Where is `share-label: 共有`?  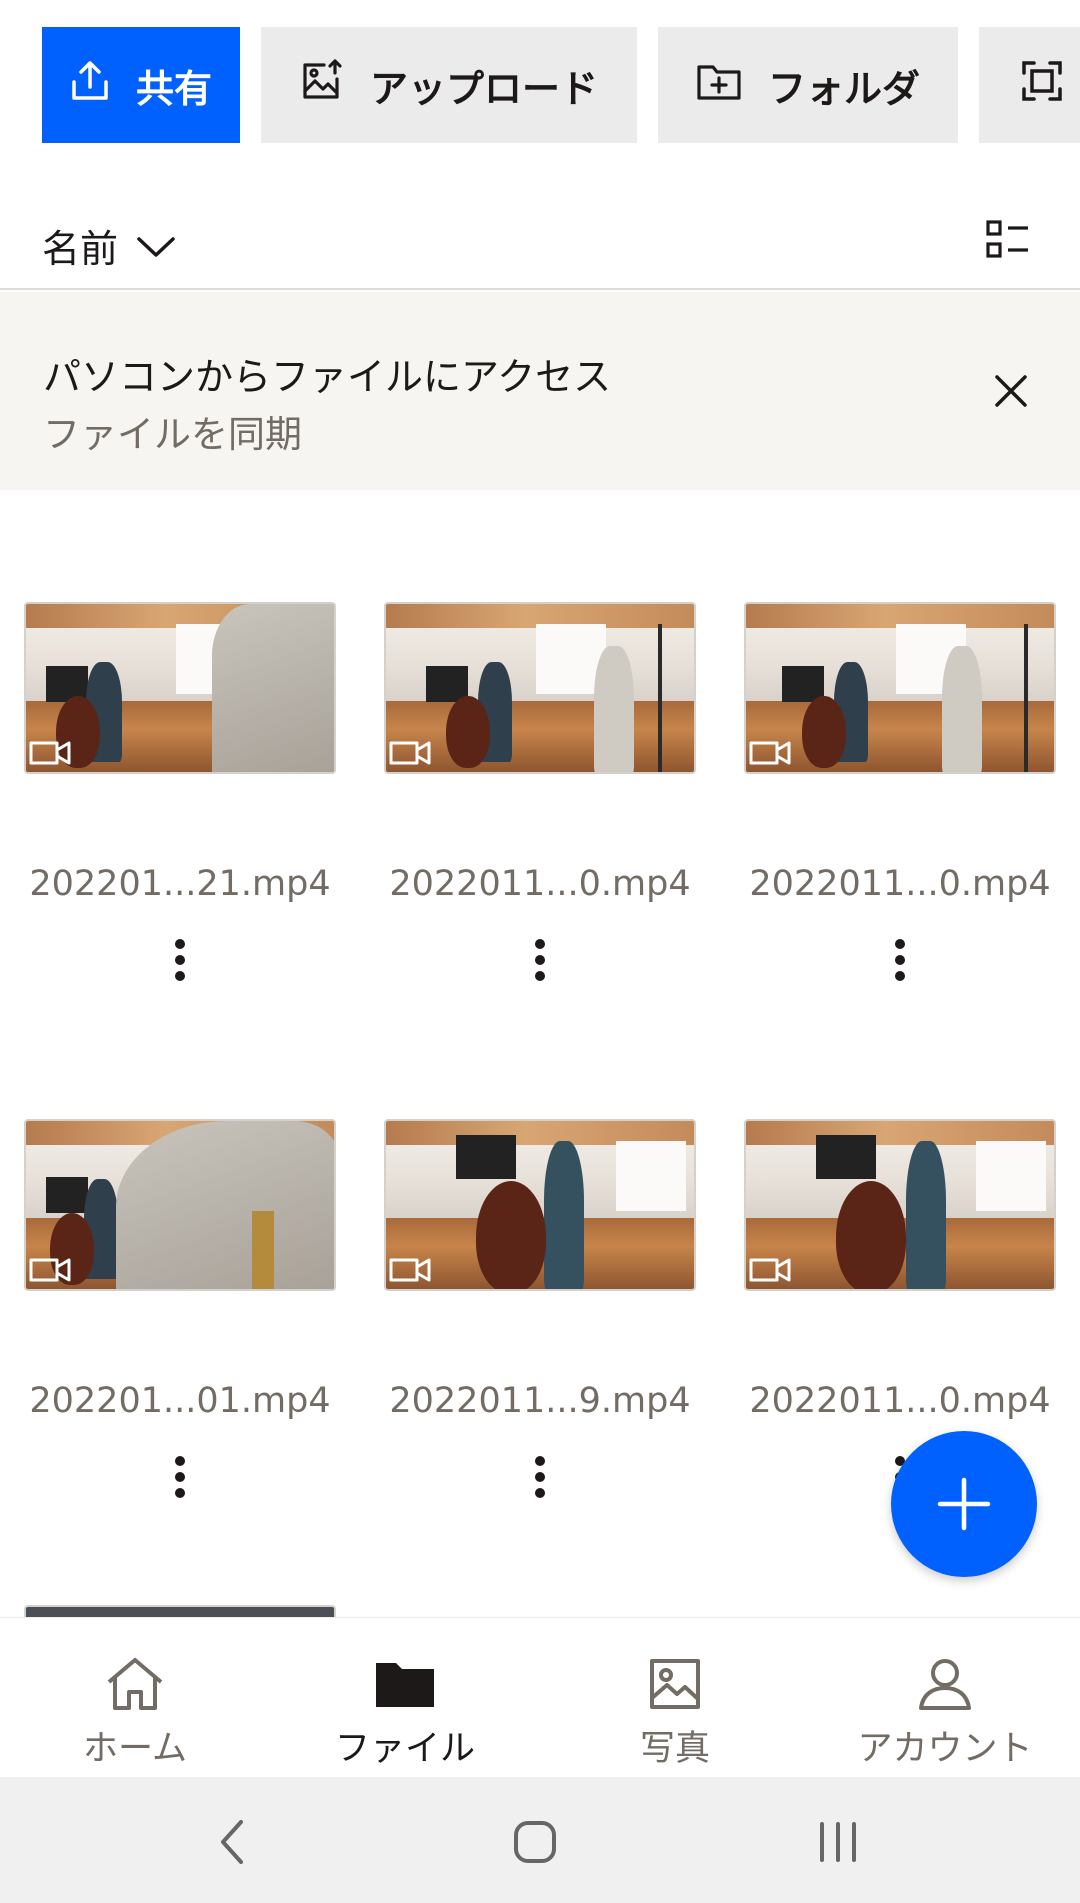
share-label: 共有 is located at coordinates (173, 88).